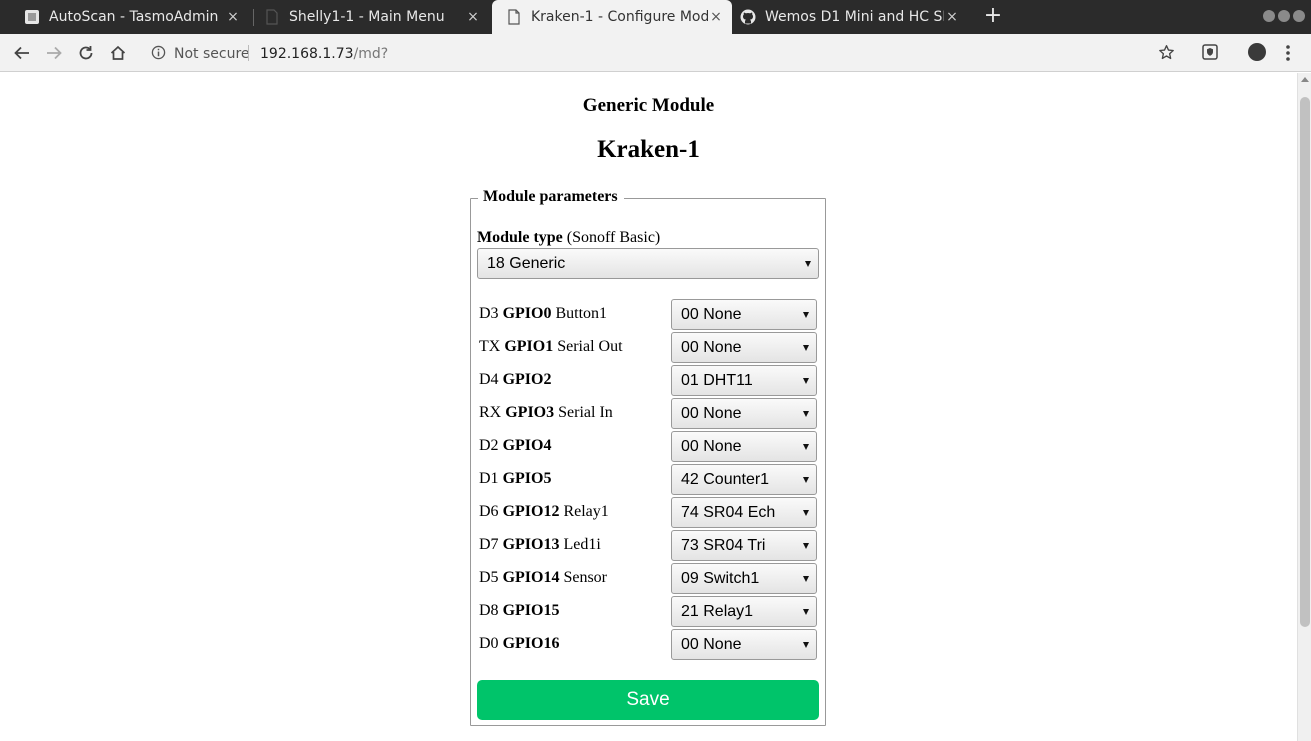 This screenshot has width=1311, height=741. Describe the element at coordinates (748, 17) in the screenshot. I see `github-icon` at that location.